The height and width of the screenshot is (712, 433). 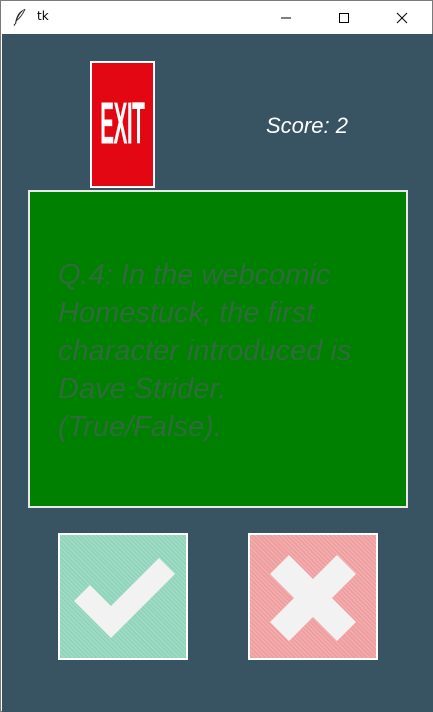 I want to click on check-icon, so click(x=124, y=598).